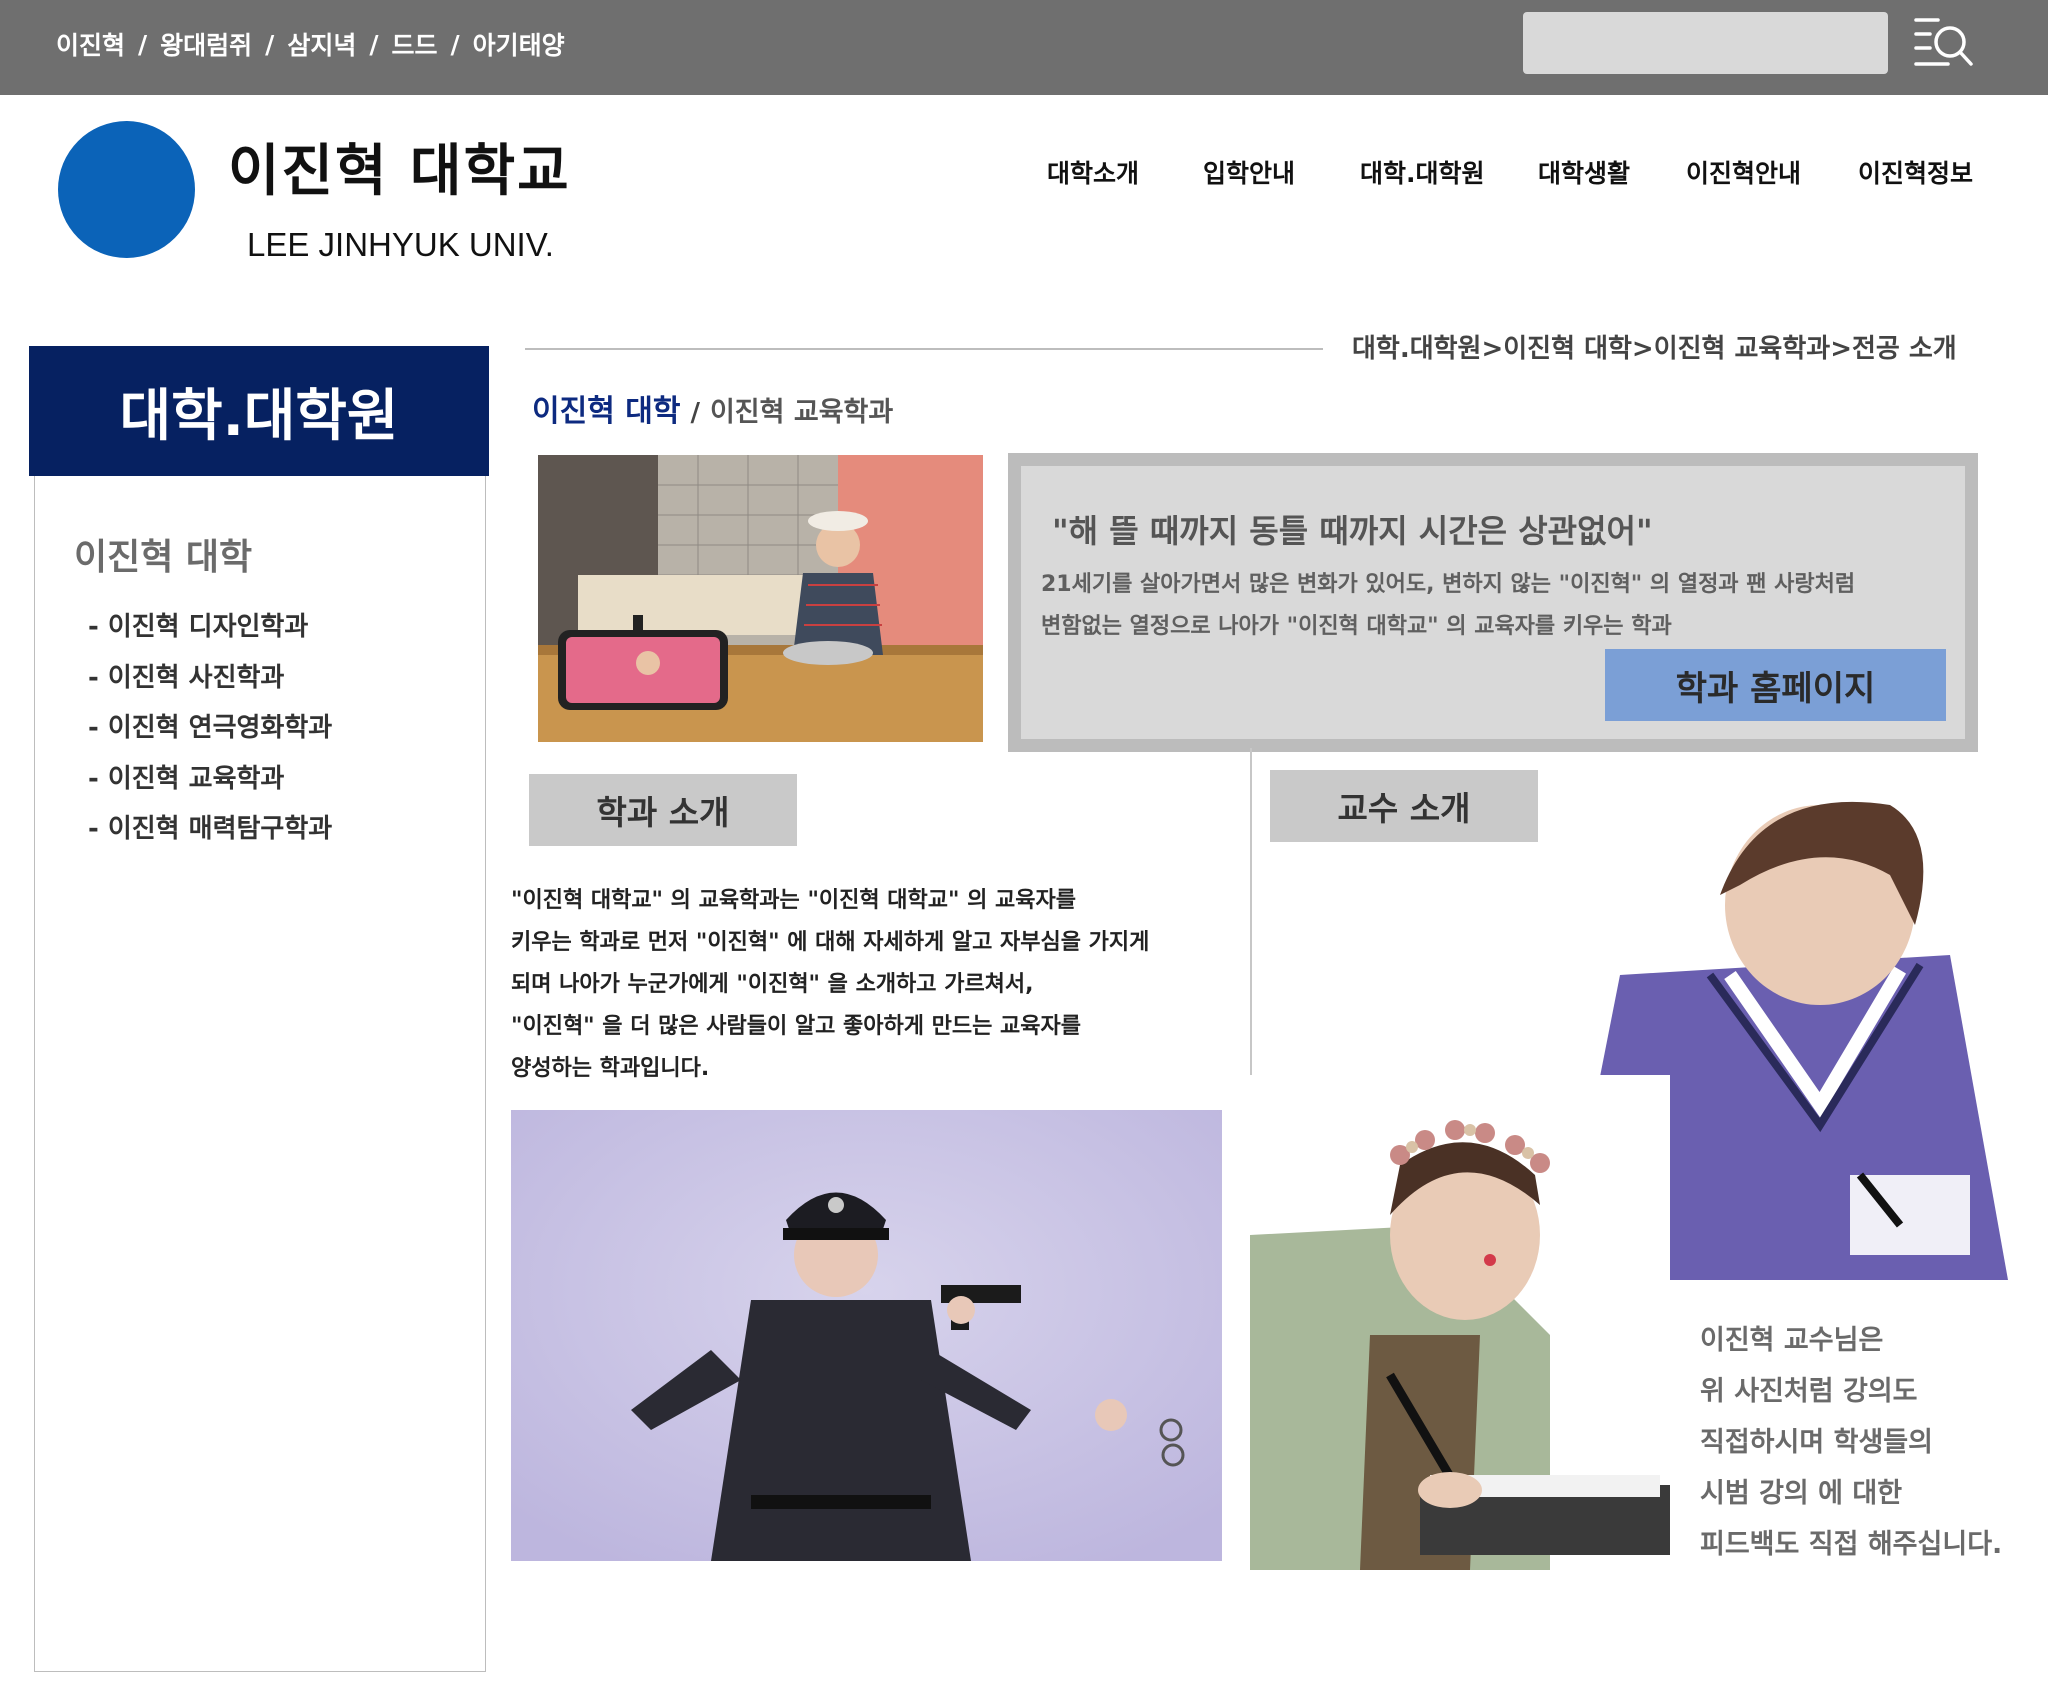  Describe the element at coordinates (206, 44) in the screenshot. I see `quick-link-2: 왕대럼쥐` at that location.